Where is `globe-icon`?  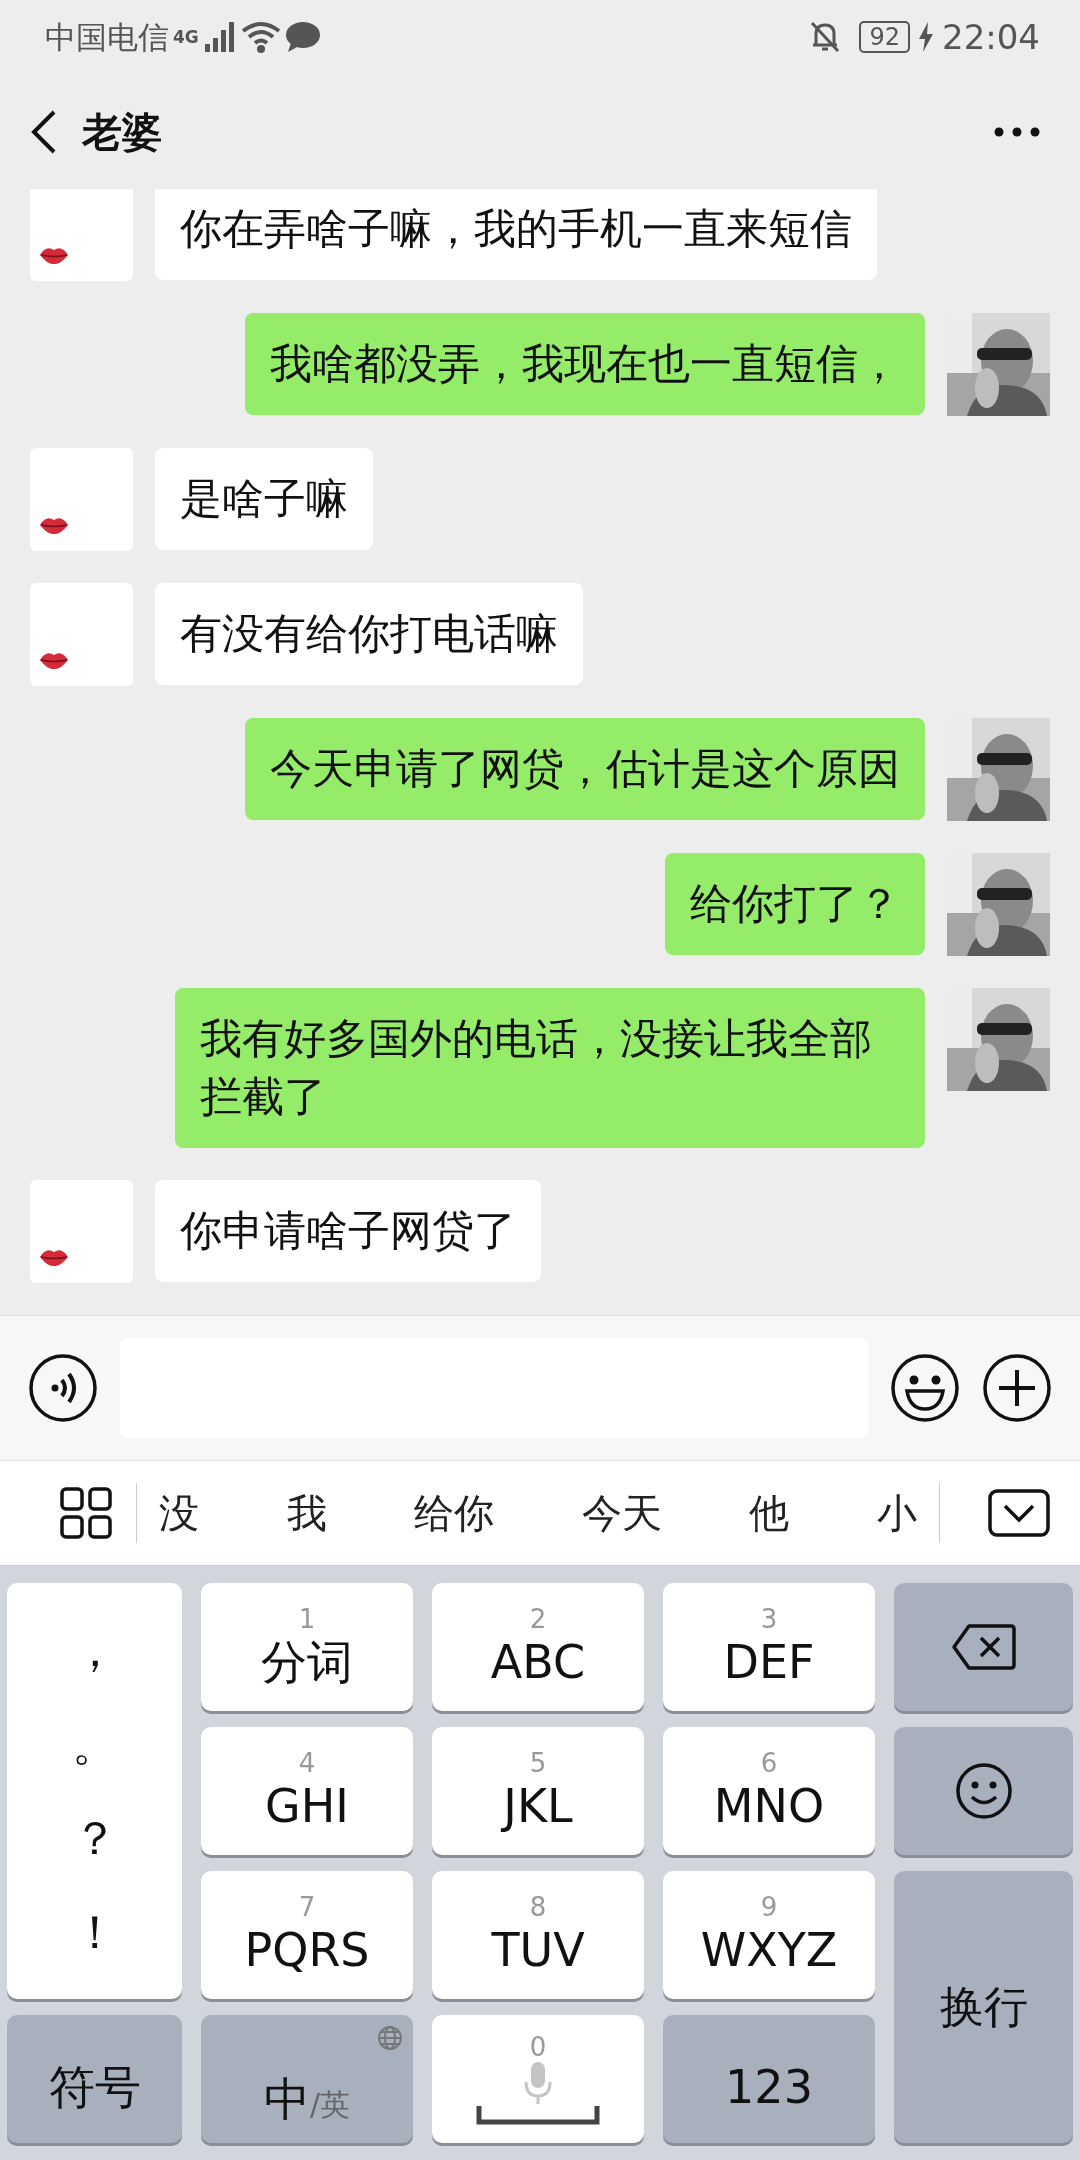 globe-icon is located at coordinates (390, 2038).